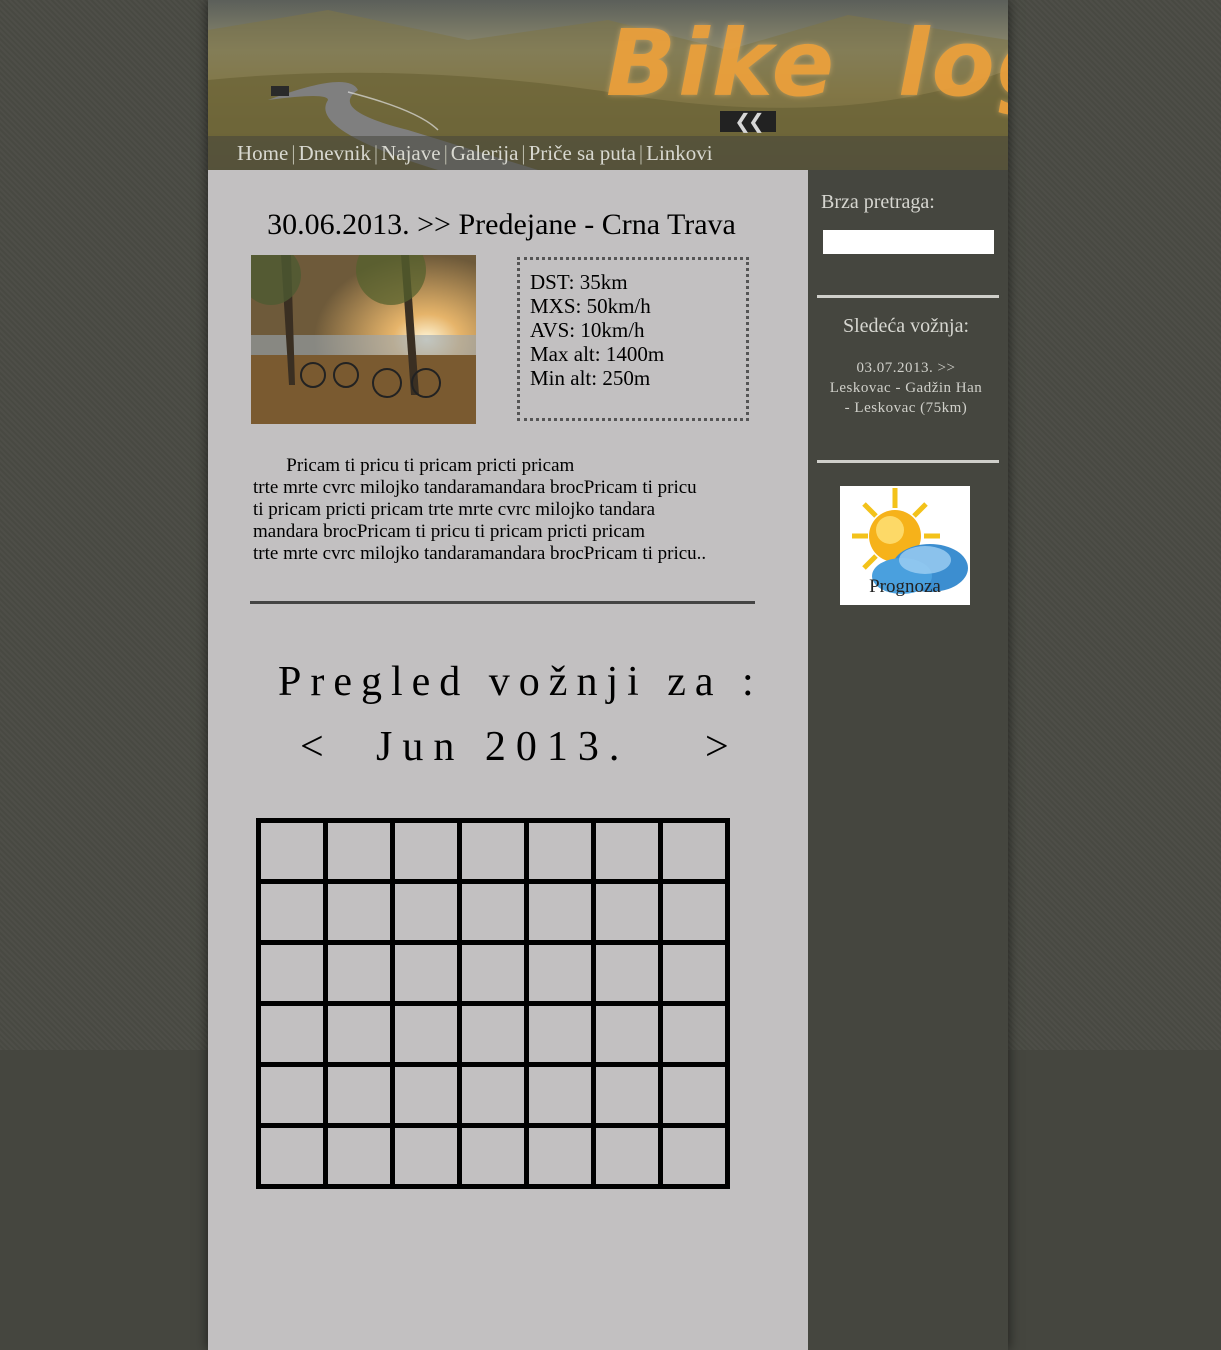 This screenshot has width=1221, height=1350. Describe the element at coordinates (503, 747) in the screenshot. I see `current-month-label: Jun 2013.` at that location.